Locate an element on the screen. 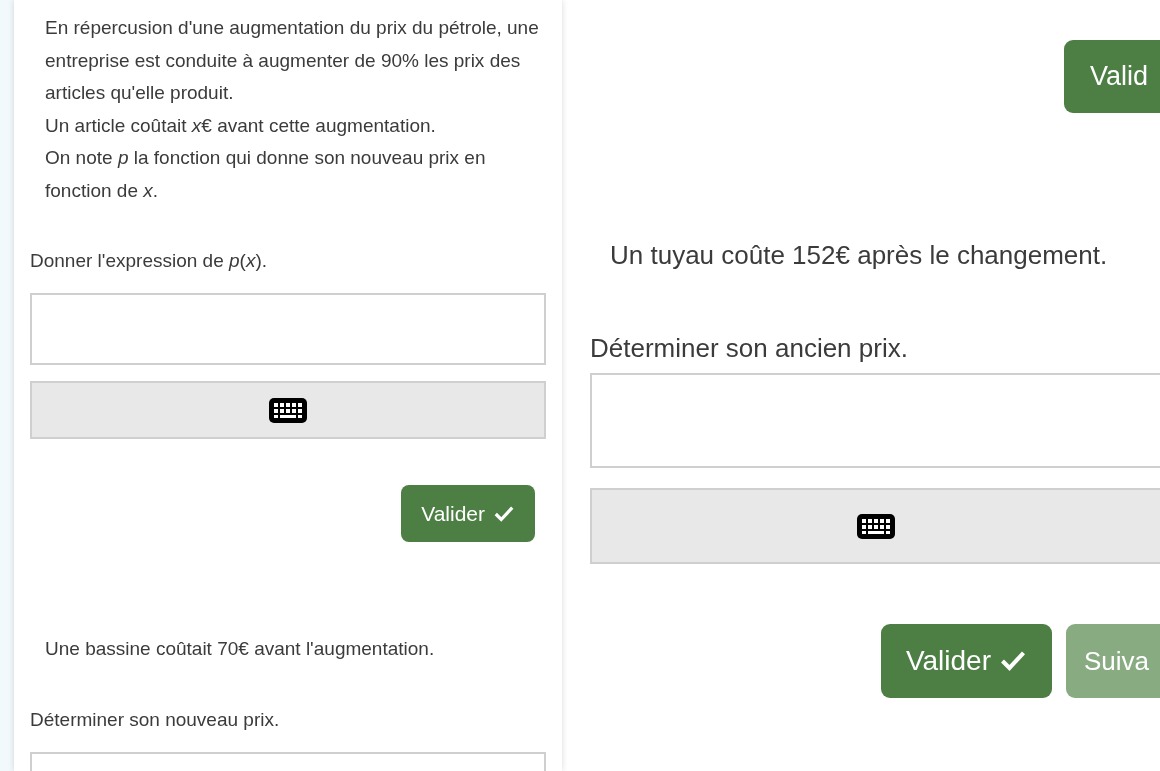  validate-button: Valid is located at coordinates (1112, 76).